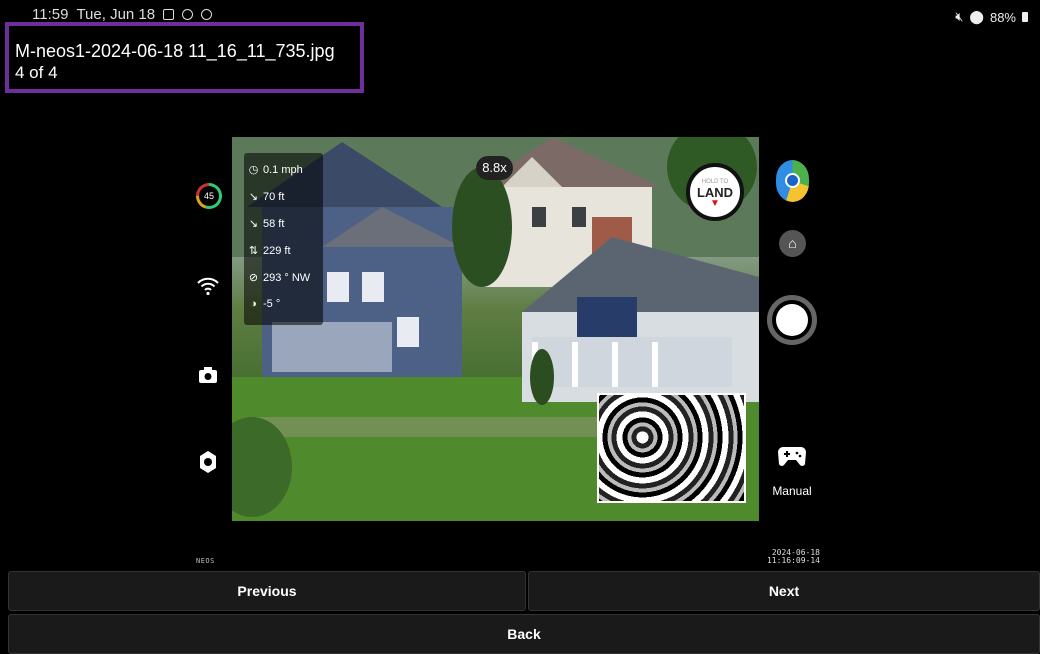 The height and width of the screenshot is (654, 1040). Describe the element at coordinates (274, 223) in the screenshot. I see `horizontal-value: 58 ft` at that location.